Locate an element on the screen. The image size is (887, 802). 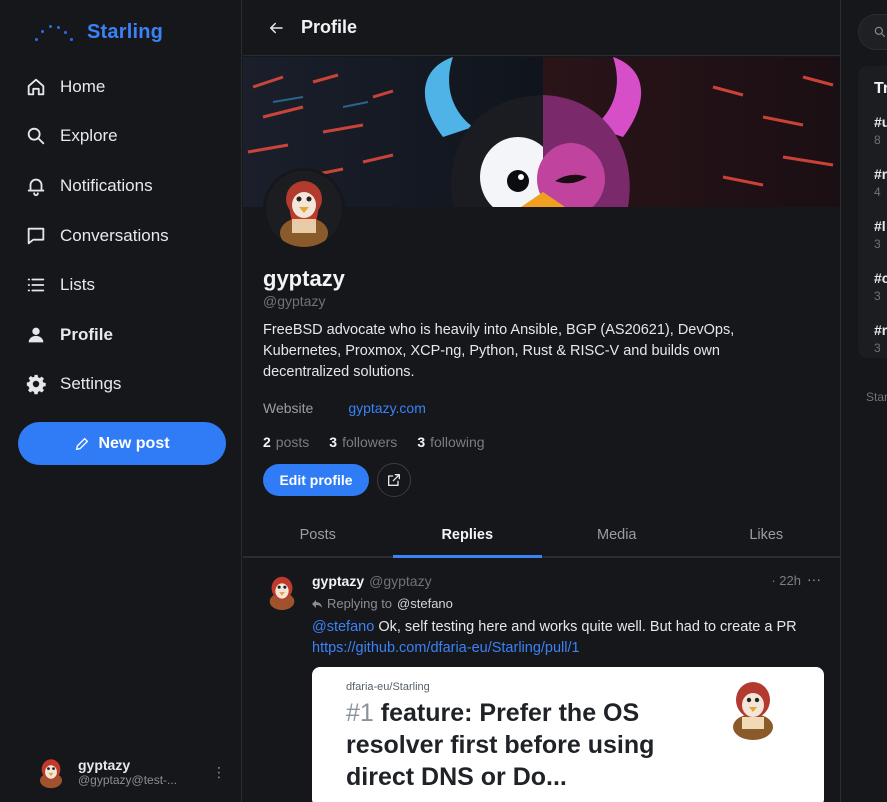
nav-item-settings: Settings is located at coordinates (124, 385).